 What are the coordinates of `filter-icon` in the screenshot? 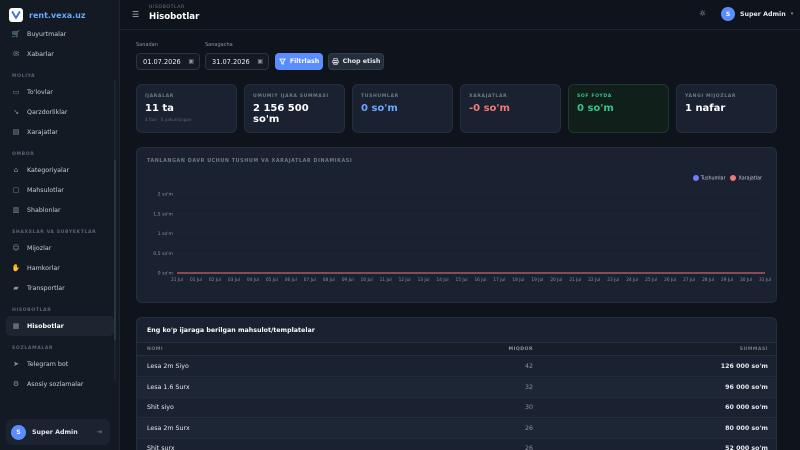 It's located at (282, 61).